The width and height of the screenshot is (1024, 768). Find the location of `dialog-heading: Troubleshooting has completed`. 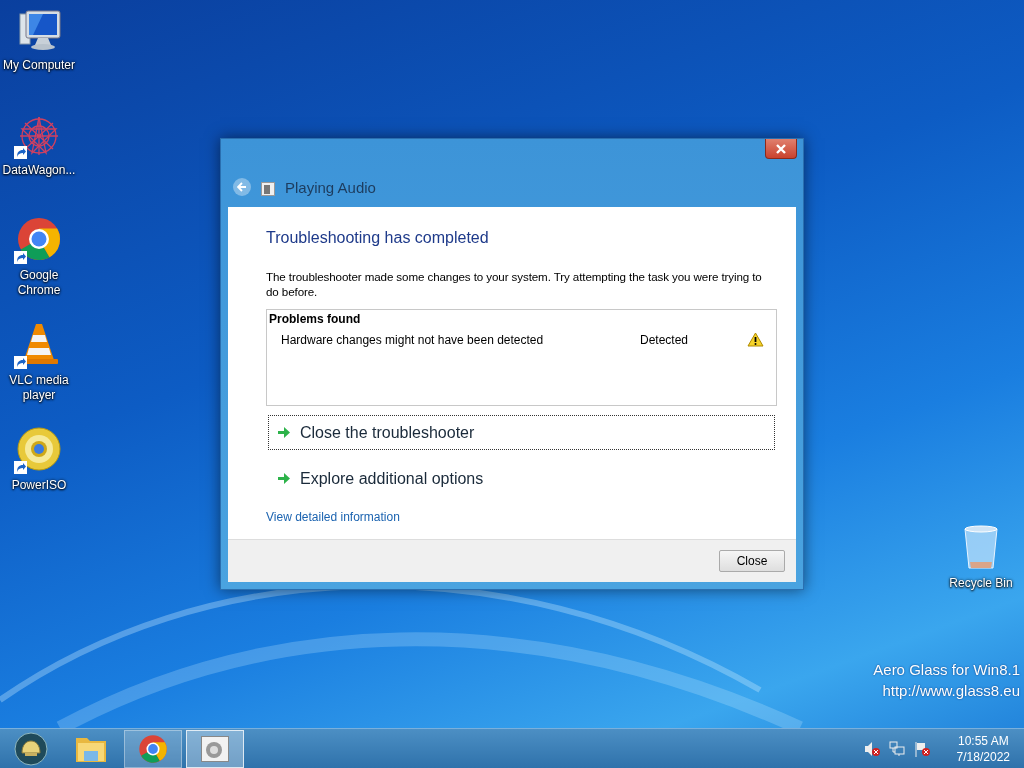

dialog-heading: Troubleshooting has completed is located at coordinates (378, 238).